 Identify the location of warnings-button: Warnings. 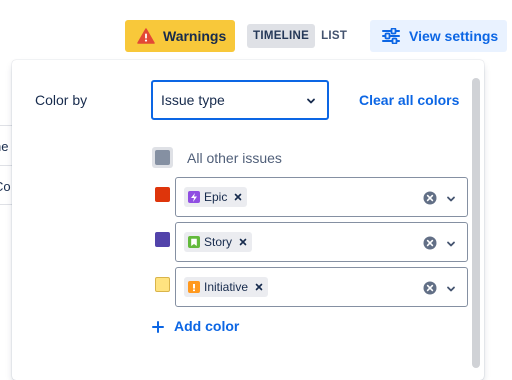
(180, 36).